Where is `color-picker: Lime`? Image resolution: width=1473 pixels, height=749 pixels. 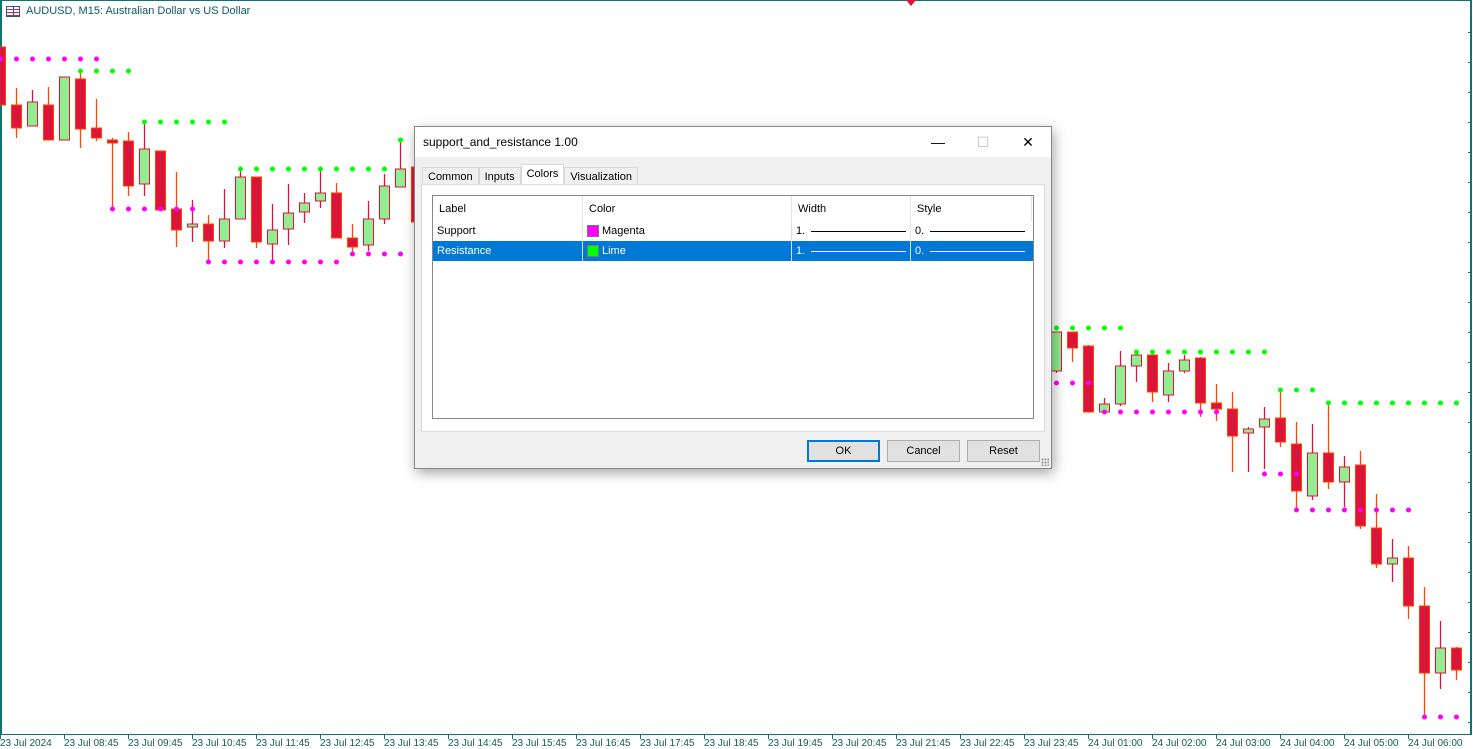
color-picker: Lime is located at coordinates (687, 251).